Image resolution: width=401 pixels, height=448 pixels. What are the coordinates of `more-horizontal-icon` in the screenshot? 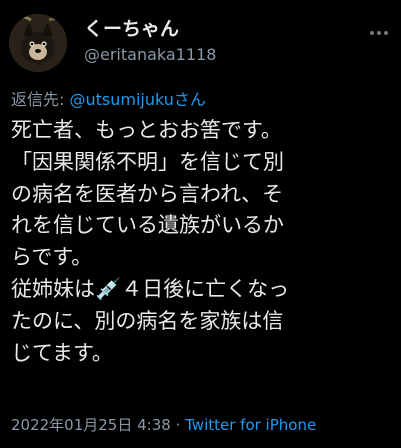 It's located at (379, 29).